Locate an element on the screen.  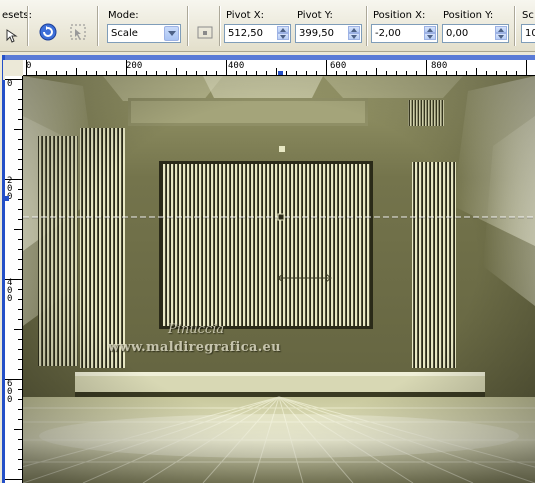
watermark-url: www.maldiregrafica.eu is located at coordinates (194, 347).